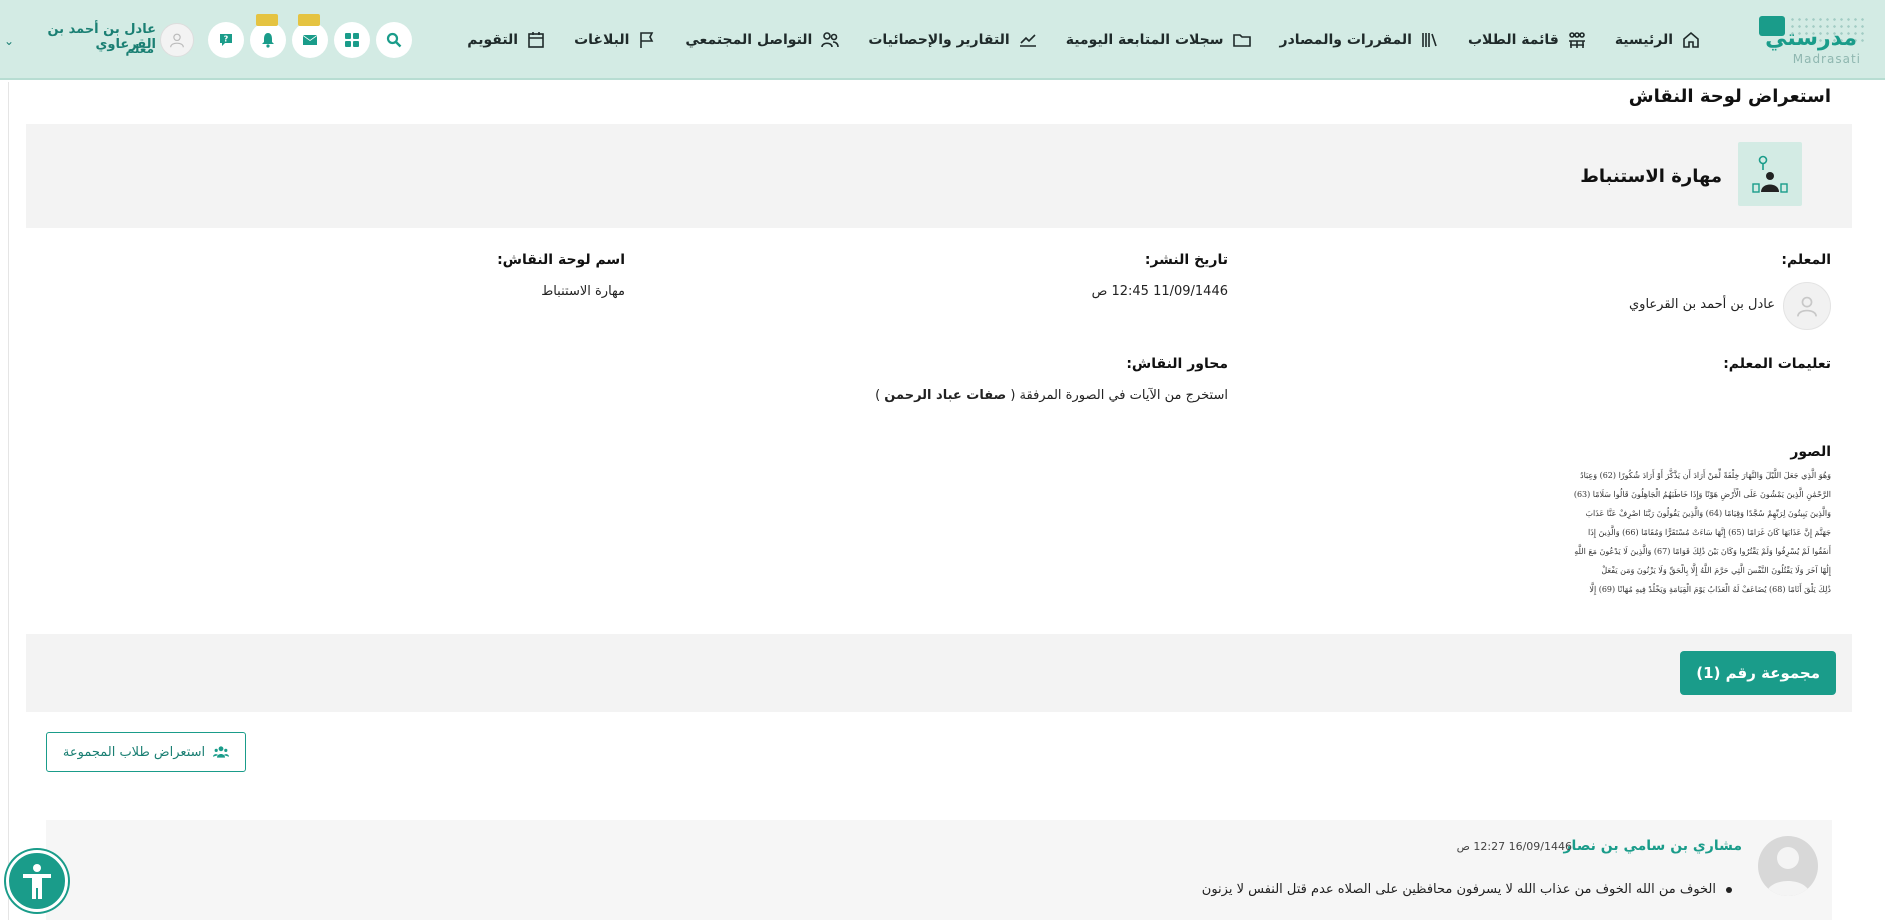 This screenshot has width=1885, height=920. I want to click on apps-button, so click(352, 40).